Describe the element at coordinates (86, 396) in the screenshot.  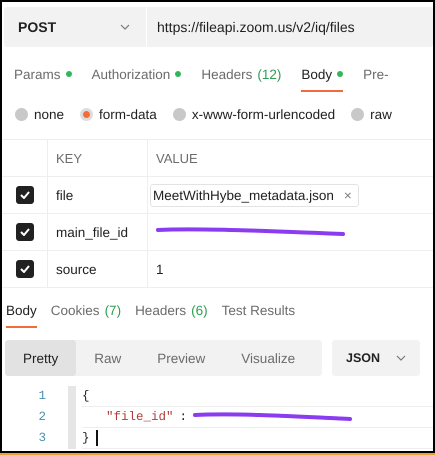
I see `json-punctuation: {` at that location.